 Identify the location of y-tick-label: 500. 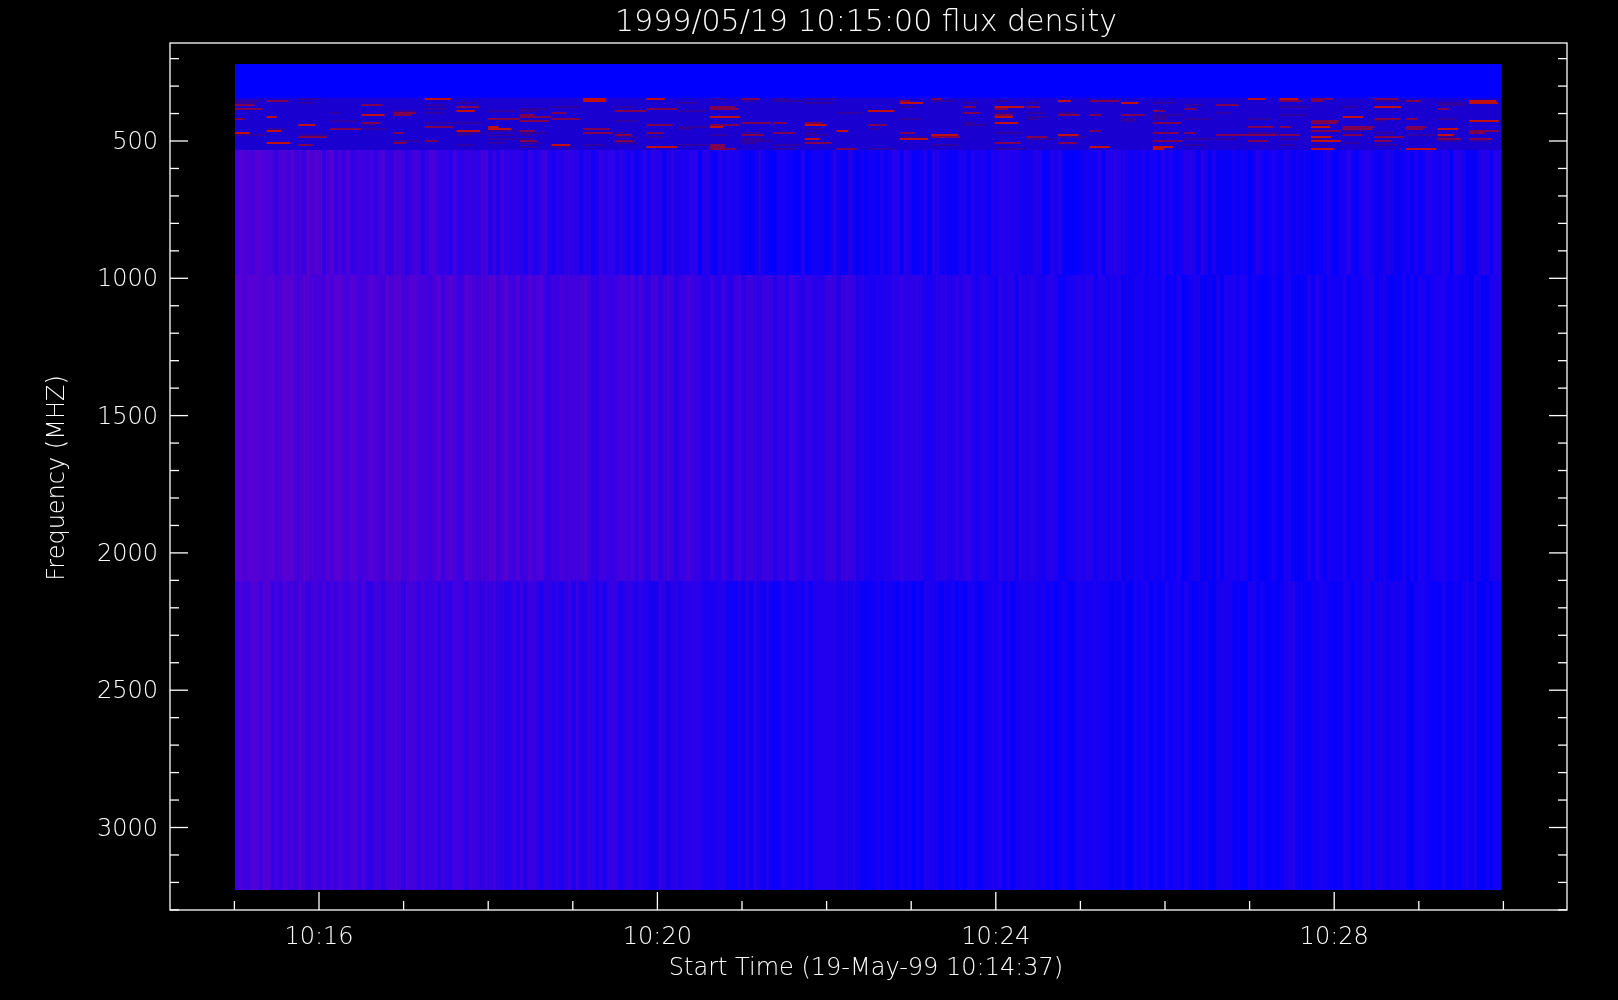
(135, 141).